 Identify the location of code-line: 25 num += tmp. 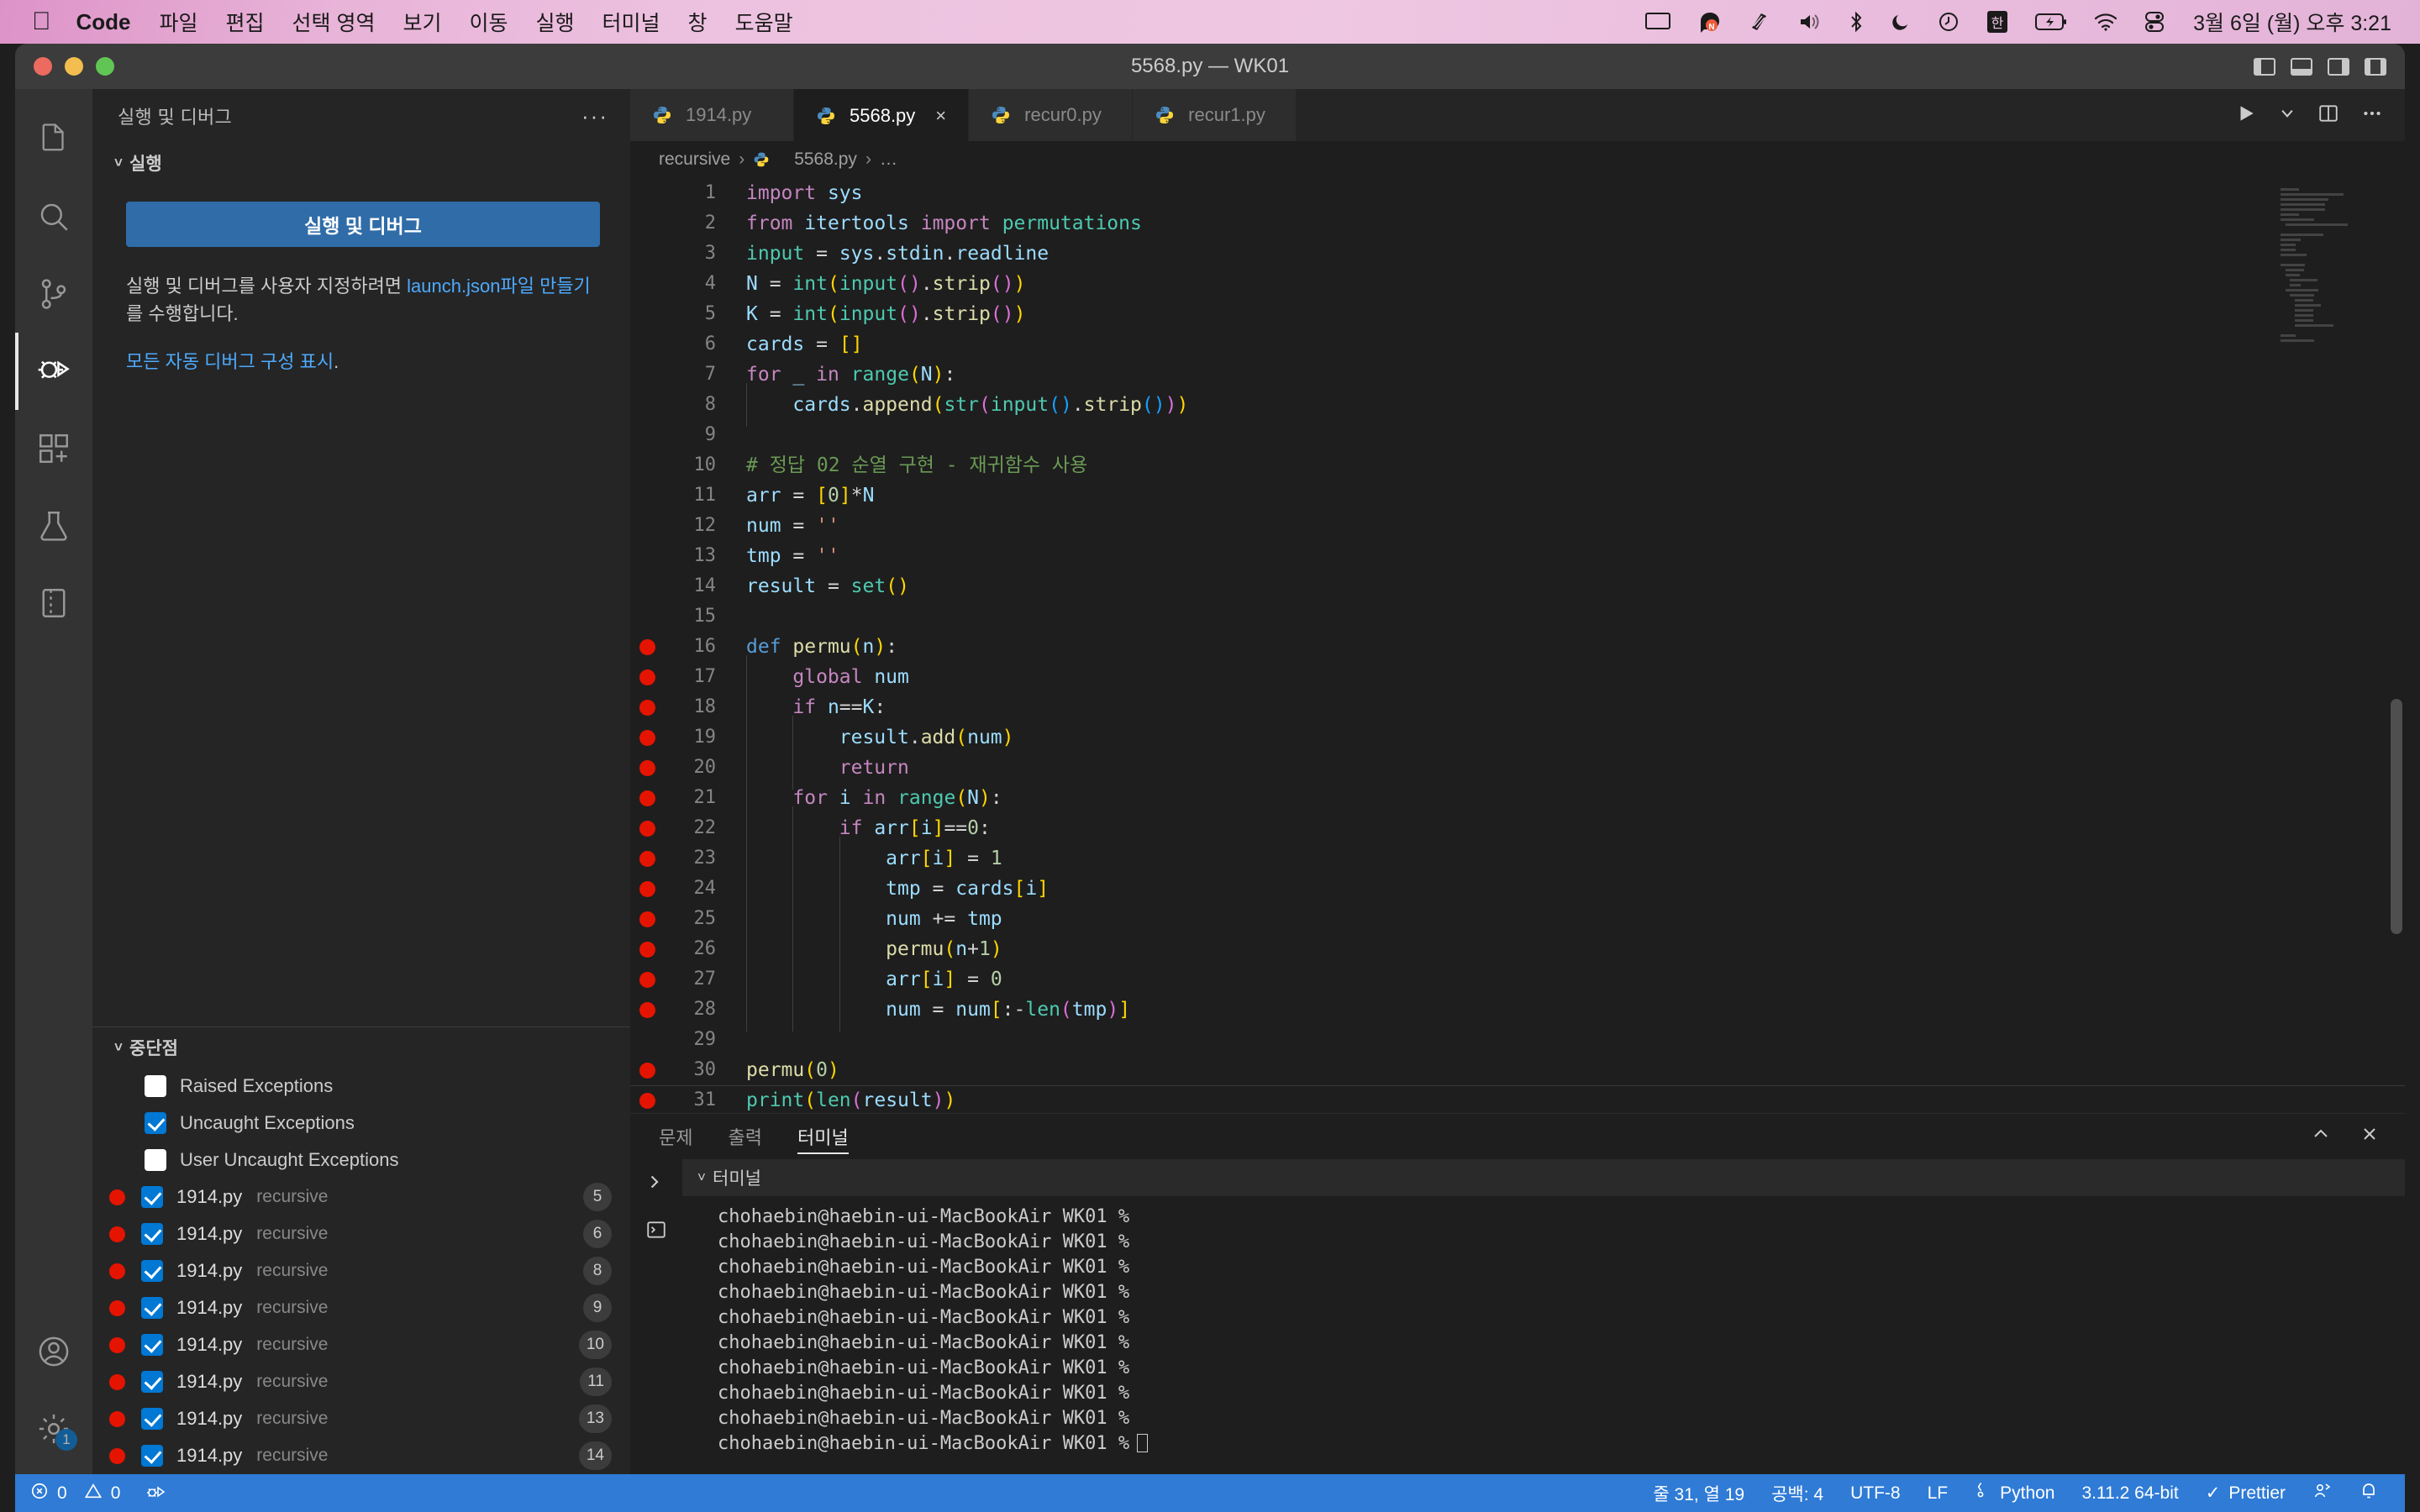
(1517, 919).